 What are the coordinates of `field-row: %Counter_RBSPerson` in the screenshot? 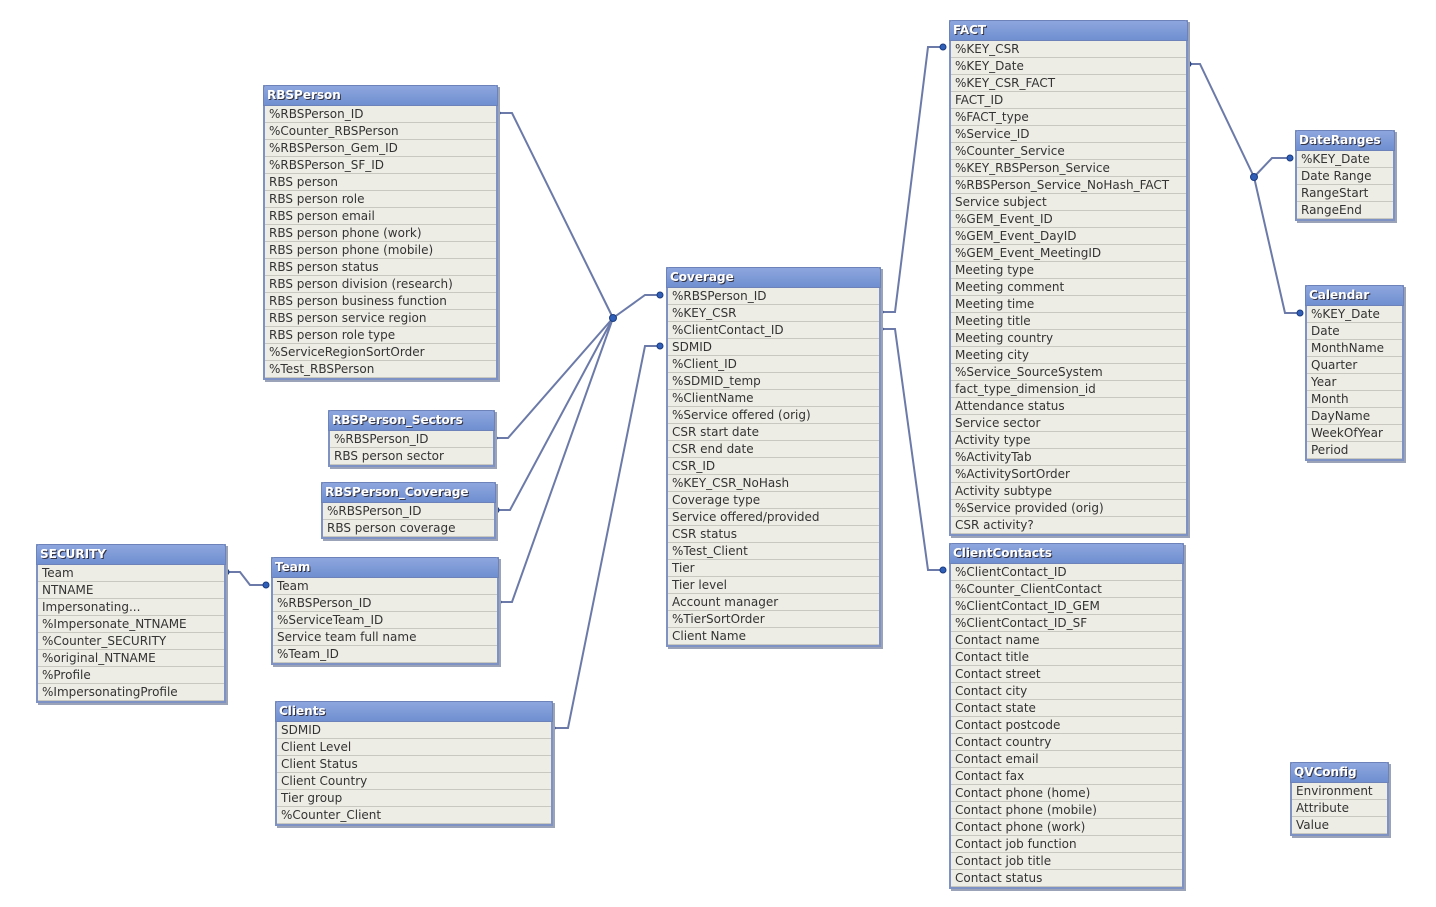 It's located at (380, 131).